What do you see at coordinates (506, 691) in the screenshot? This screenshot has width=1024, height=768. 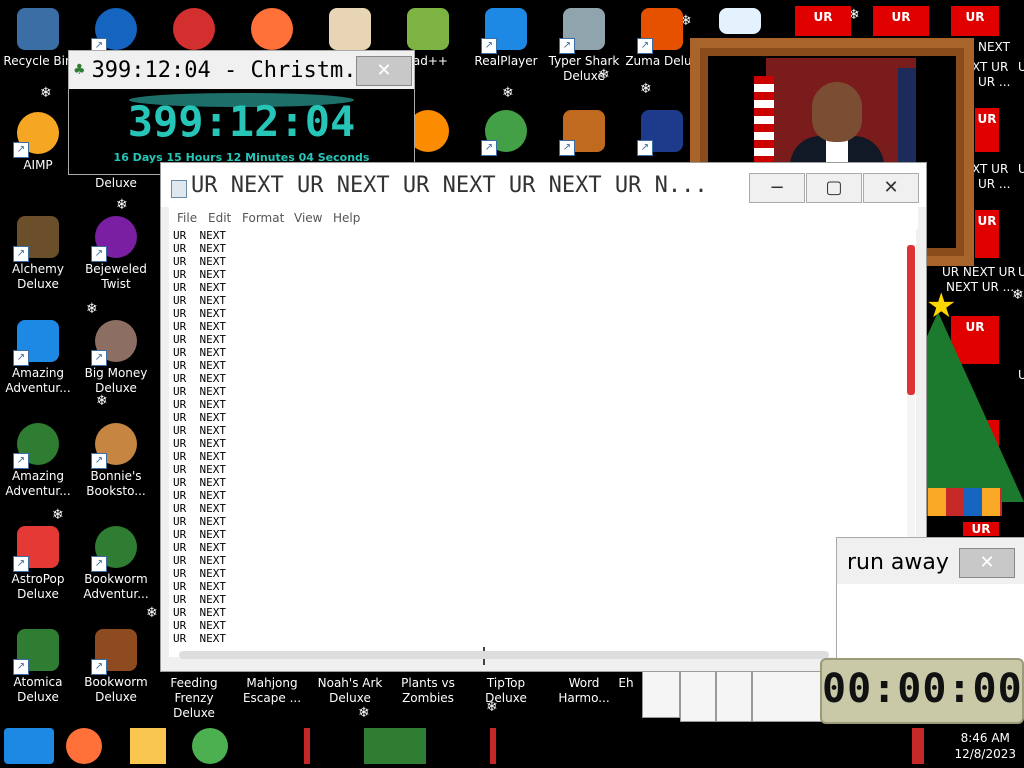 I see `desktop-icon-tiptop: TipTop Deluxe` at bounding box center [506, 691].